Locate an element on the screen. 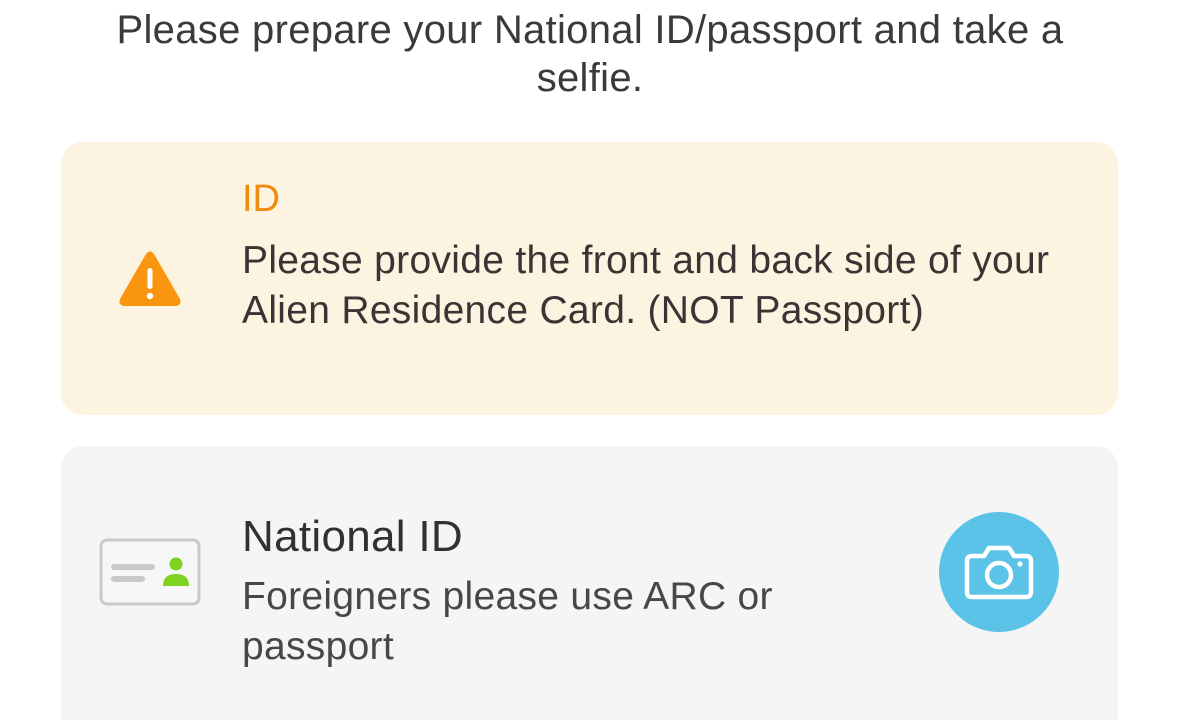  warning-icon is located at coordinates (150, 279).